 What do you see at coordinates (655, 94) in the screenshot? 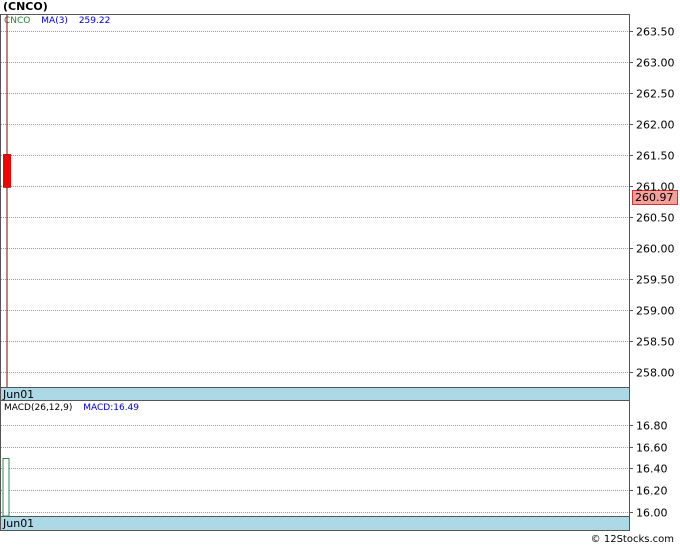
I see `price-tick-label: 262.50` at bounding box center [655, 94].